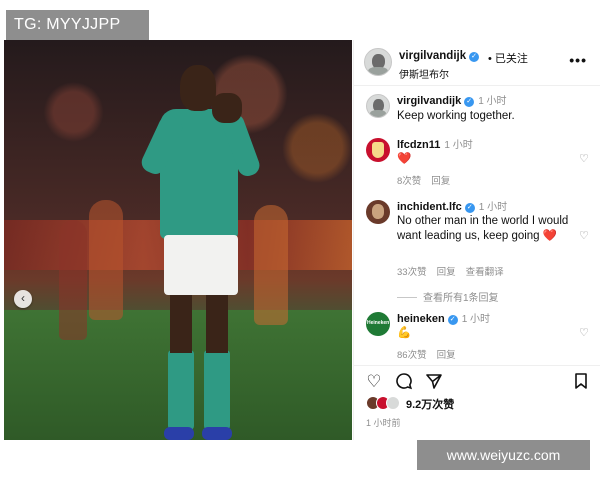 The image size is (600, 480). What do you see at coordinates (503, 455) in the screenshot?
I see `watermark-bottom: www.weiyuzc.com` at bounding box center [503, 455].